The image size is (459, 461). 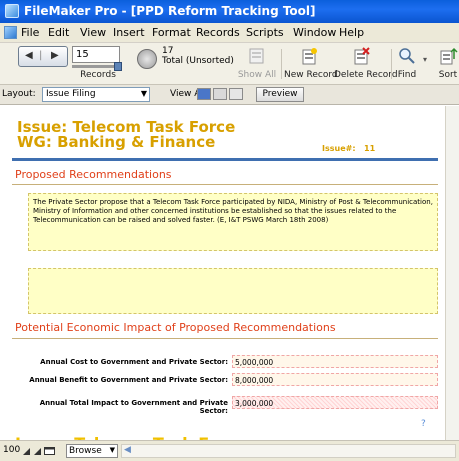 I want to click on status-bar: 100 Browse ▼ ◀, so click(x=229, y=450).